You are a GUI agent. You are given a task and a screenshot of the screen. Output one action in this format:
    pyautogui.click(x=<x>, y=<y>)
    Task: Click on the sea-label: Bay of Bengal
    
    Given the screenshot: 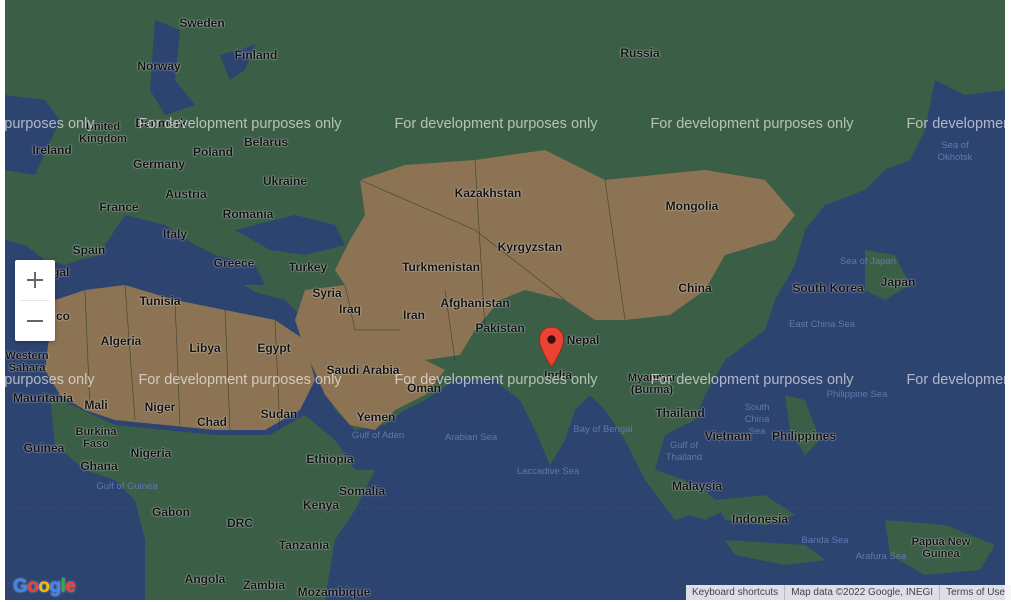 What is the action you would take?
    pyautogui.click(x=603, y=429)
    